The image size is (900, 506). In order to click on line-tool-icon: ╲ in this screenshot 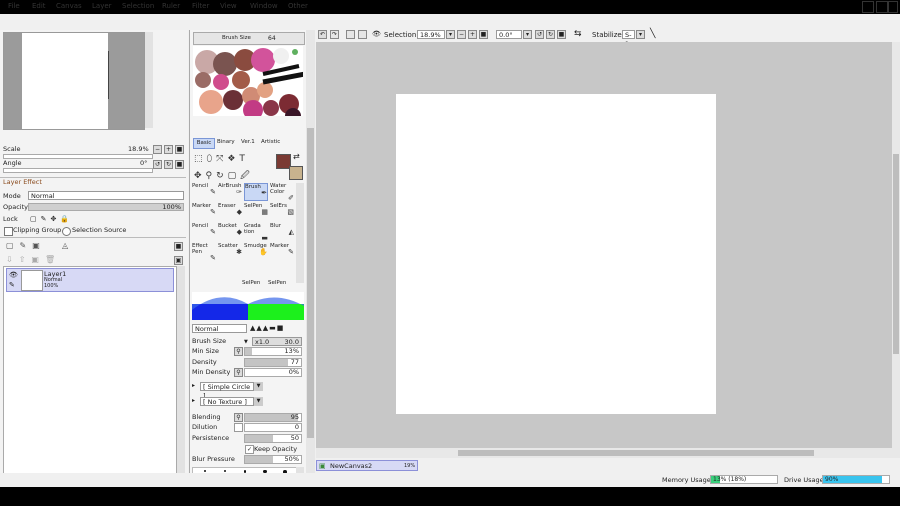, I will do `click(652, 34)`.